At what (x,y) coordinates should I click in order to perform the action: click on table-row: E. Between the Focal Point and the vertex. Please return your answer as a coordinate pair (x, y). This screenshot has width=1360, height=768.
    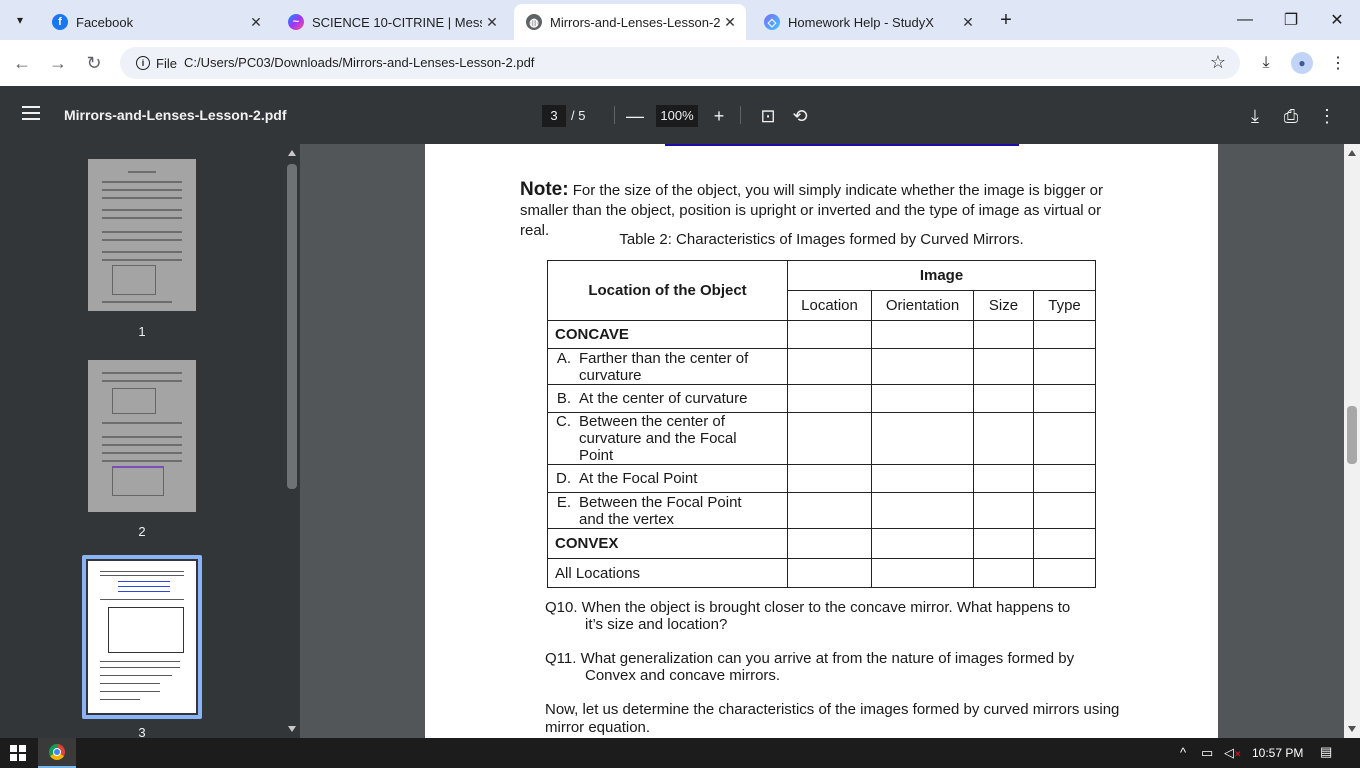
    Looking at the image, I should click on (821, 510).